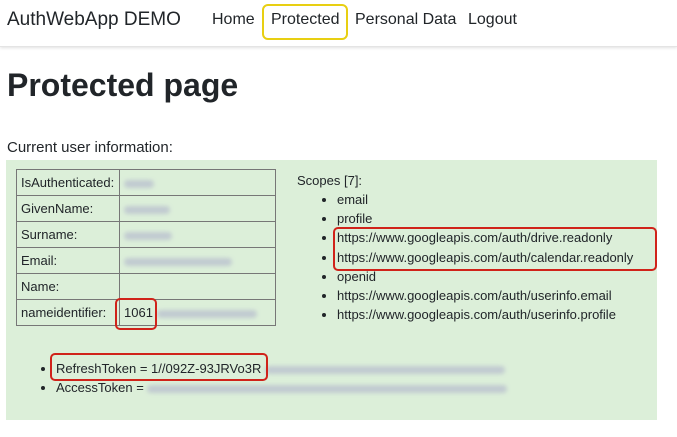 The image size is (677, 437). Describe the element at coordinates (90, 147) in the screenshot. I see `current-user-info-label: Current user information:` at that location.